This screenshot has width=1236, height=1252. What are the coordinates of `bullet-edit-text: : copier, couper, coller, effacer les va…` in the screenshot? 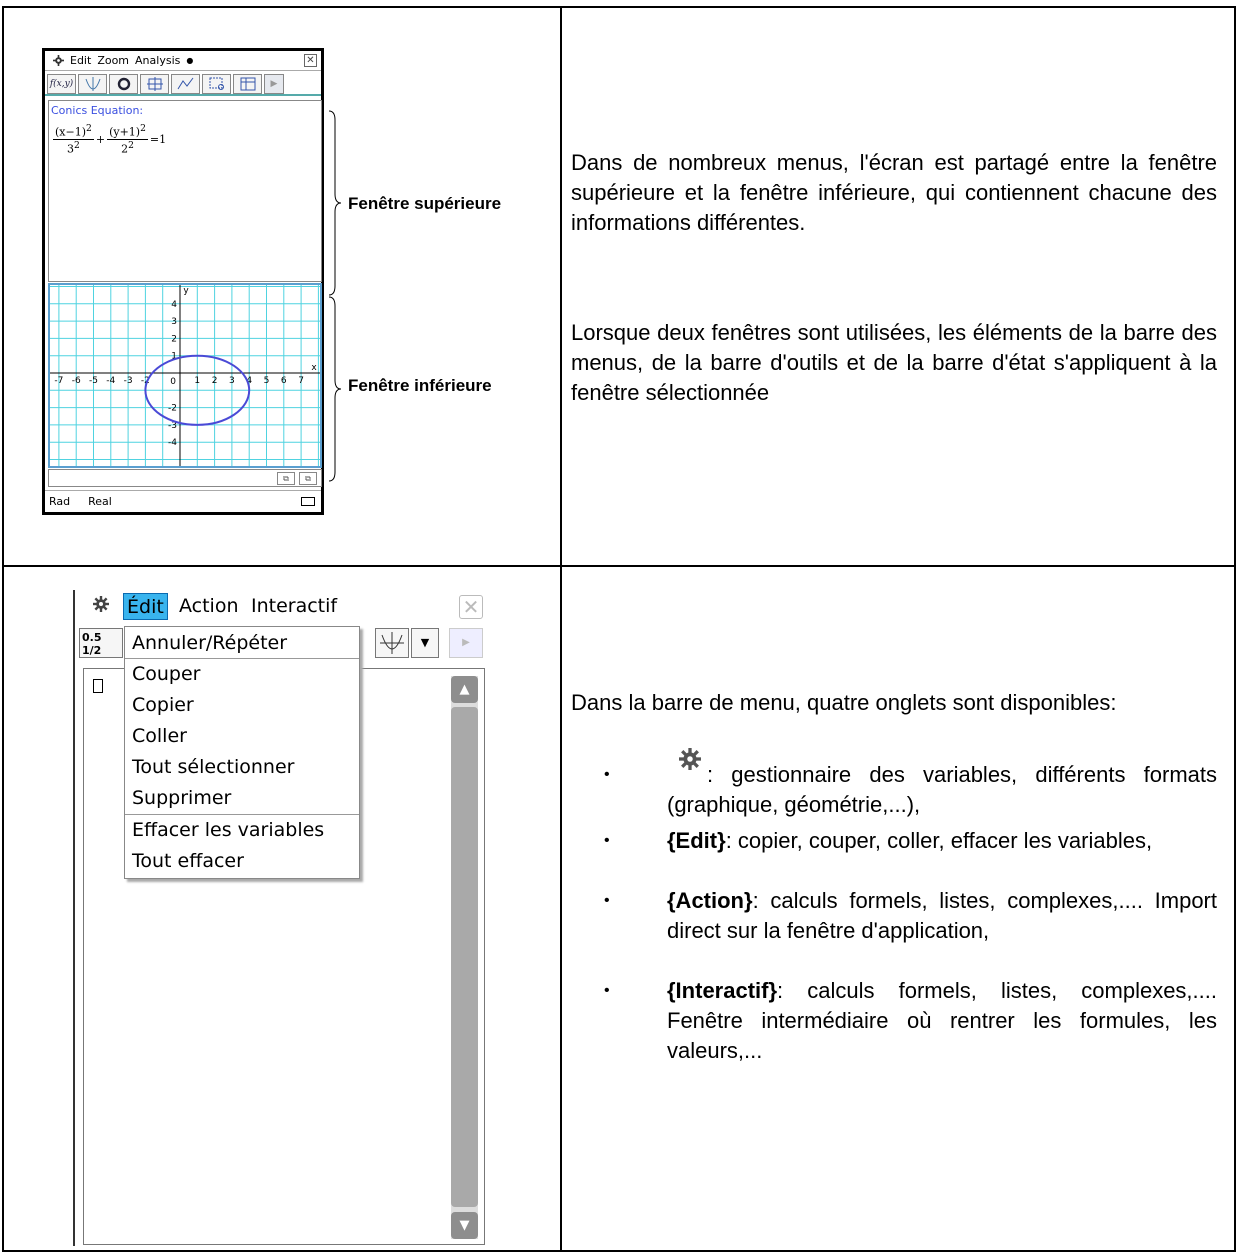 It's located at (939, 840).